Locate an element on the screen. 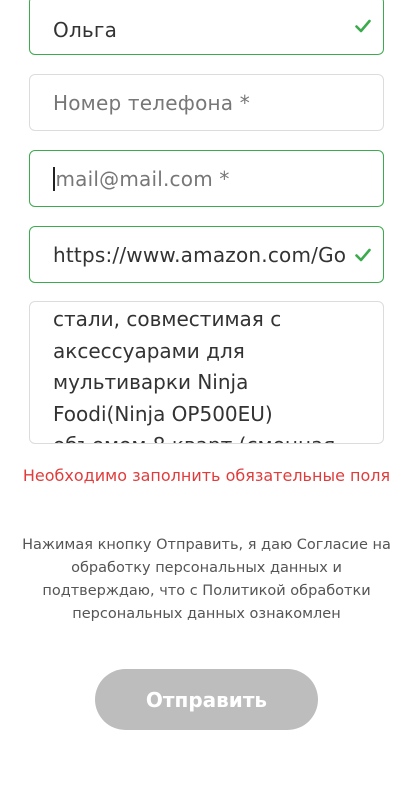 This screenshot has width=413, height=800. url-field: https://www.amazon.com/Go is located at coordinates (206, 254).